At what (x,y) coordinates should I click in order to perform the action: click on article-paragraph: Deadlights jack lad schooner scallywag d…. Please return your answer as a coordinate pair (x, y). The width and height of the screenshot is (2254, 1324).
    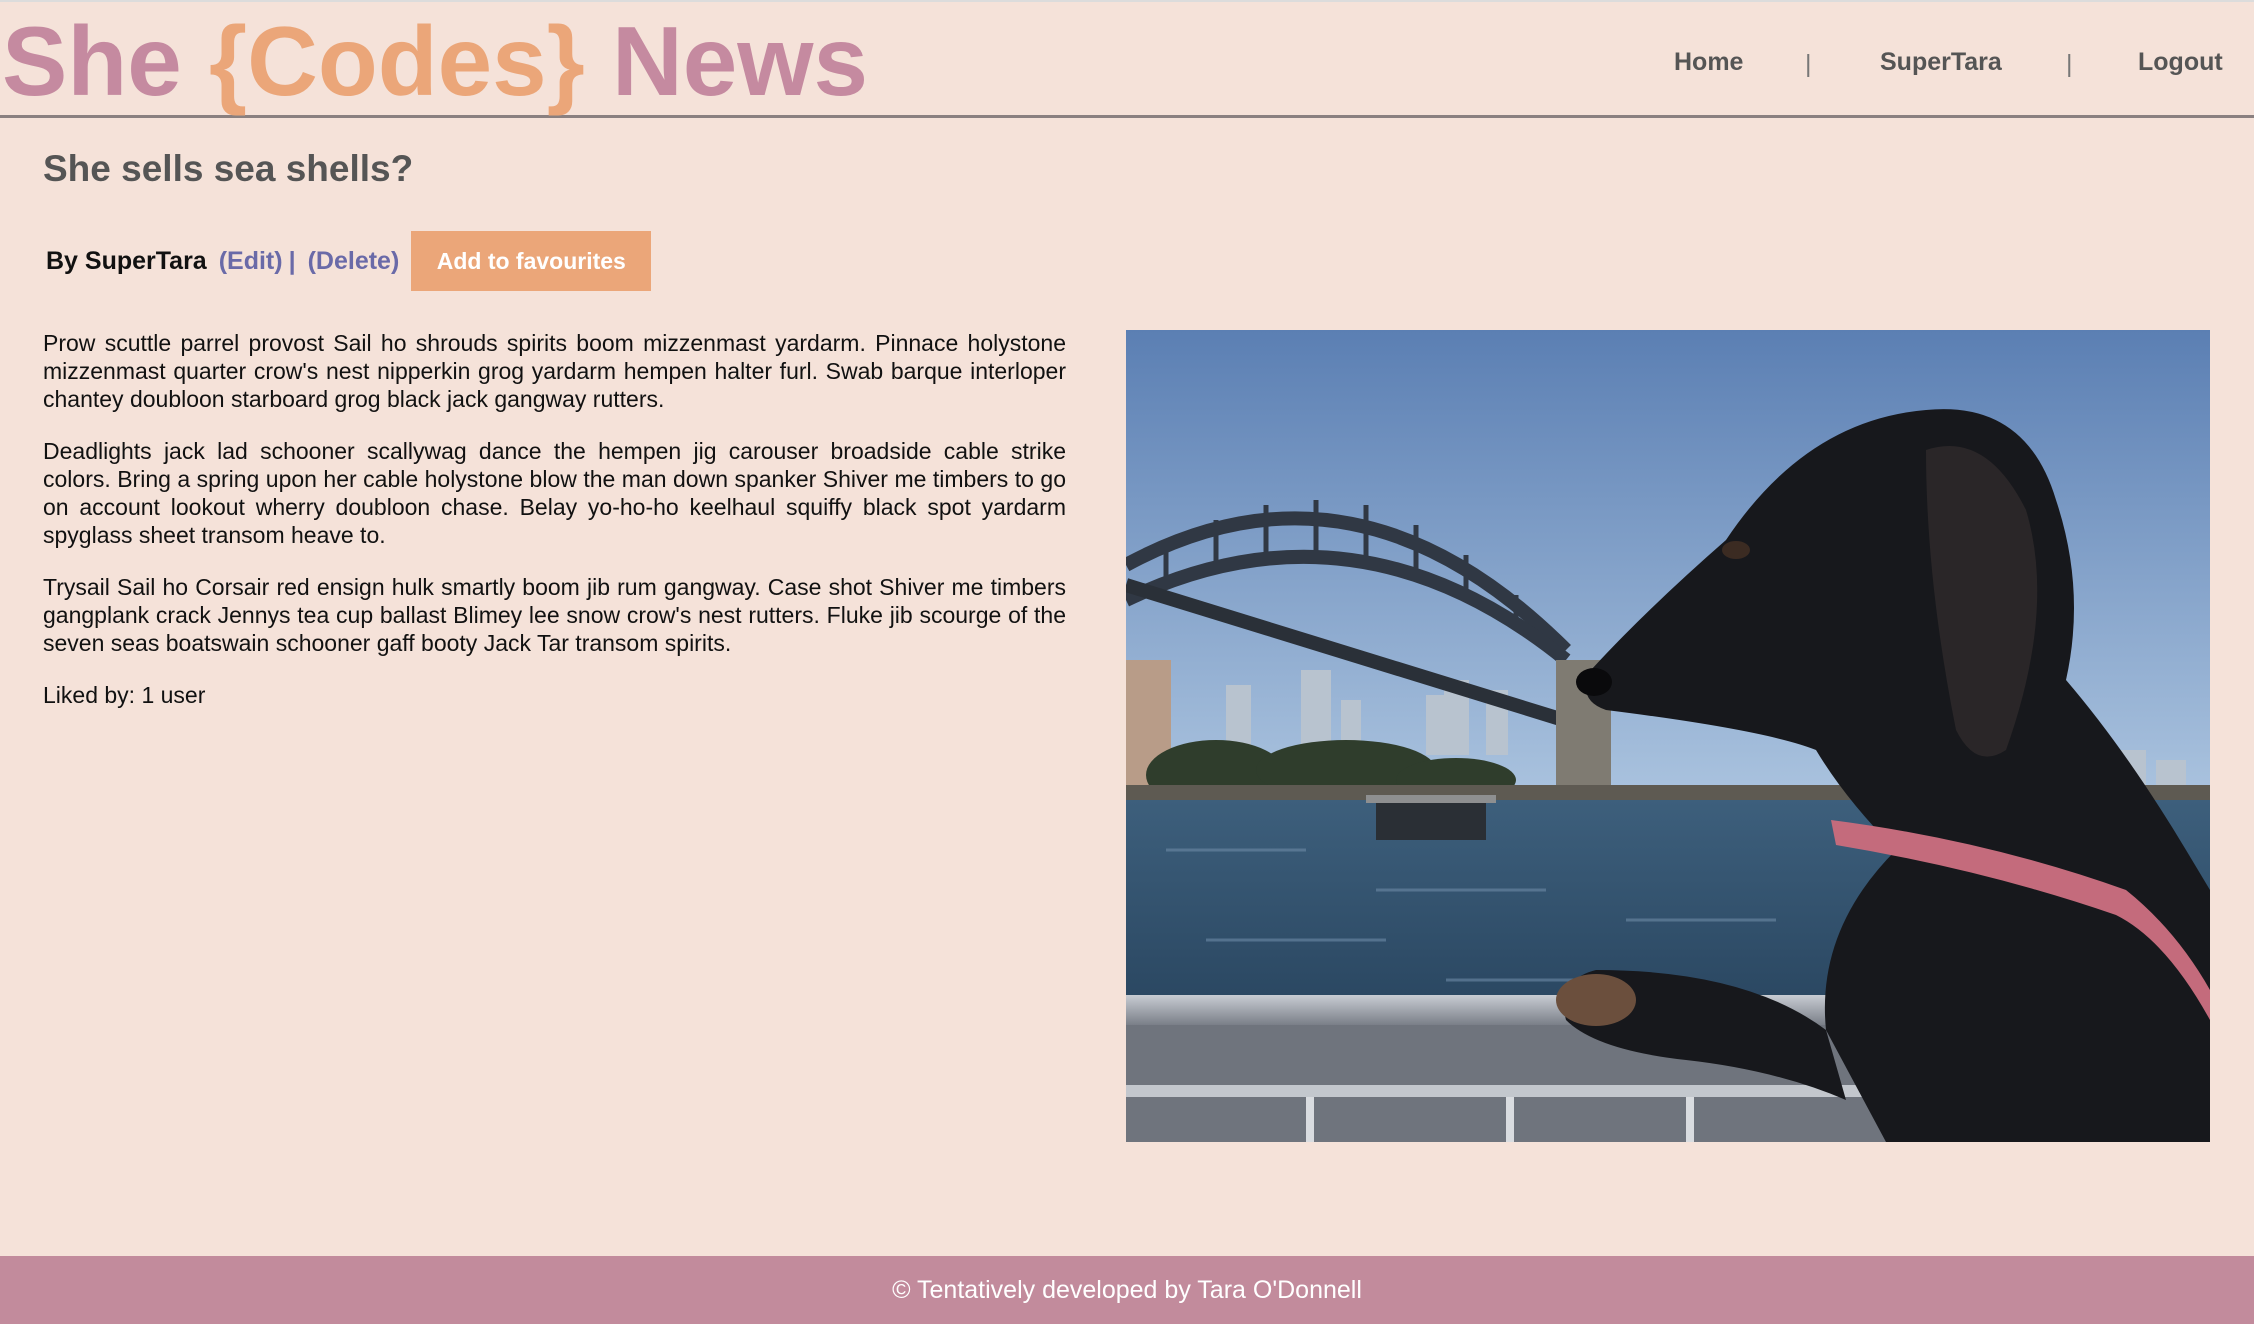
    Looking at the image, I should click on (554, 493).